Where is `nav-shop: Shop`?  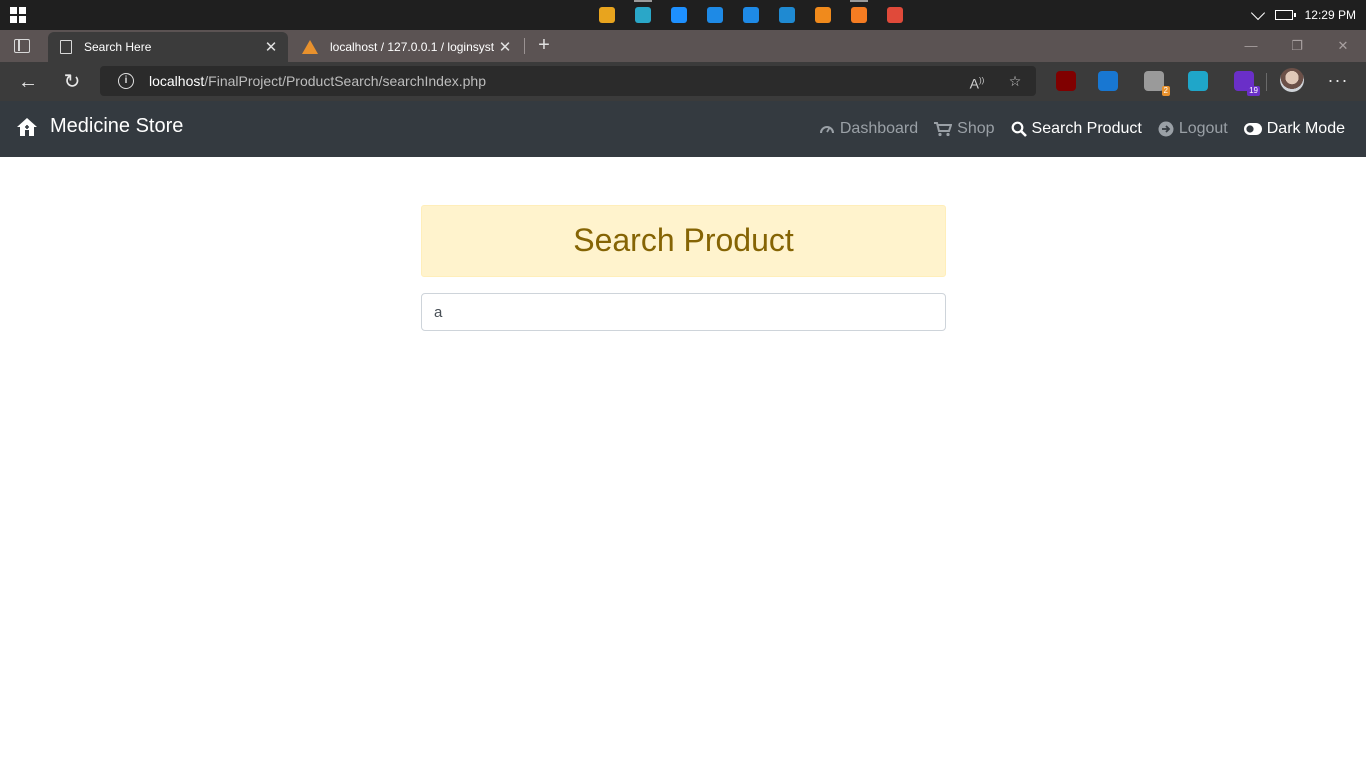
nav-shop: Shop is located at coordinates (964, 129).